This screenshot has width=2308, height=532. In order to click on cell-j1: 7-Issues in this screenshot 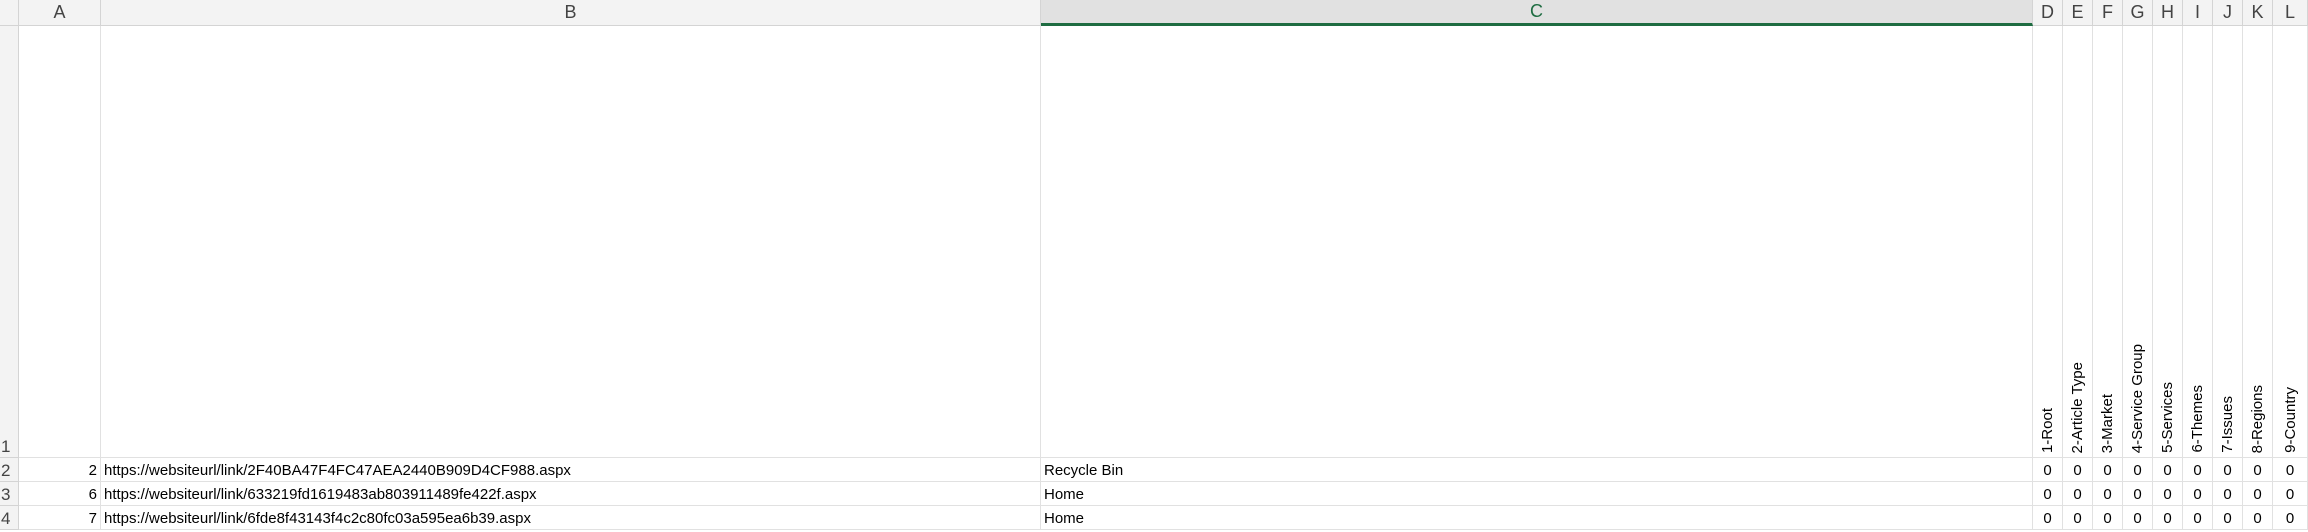, I will do `click(2228, 242)`.